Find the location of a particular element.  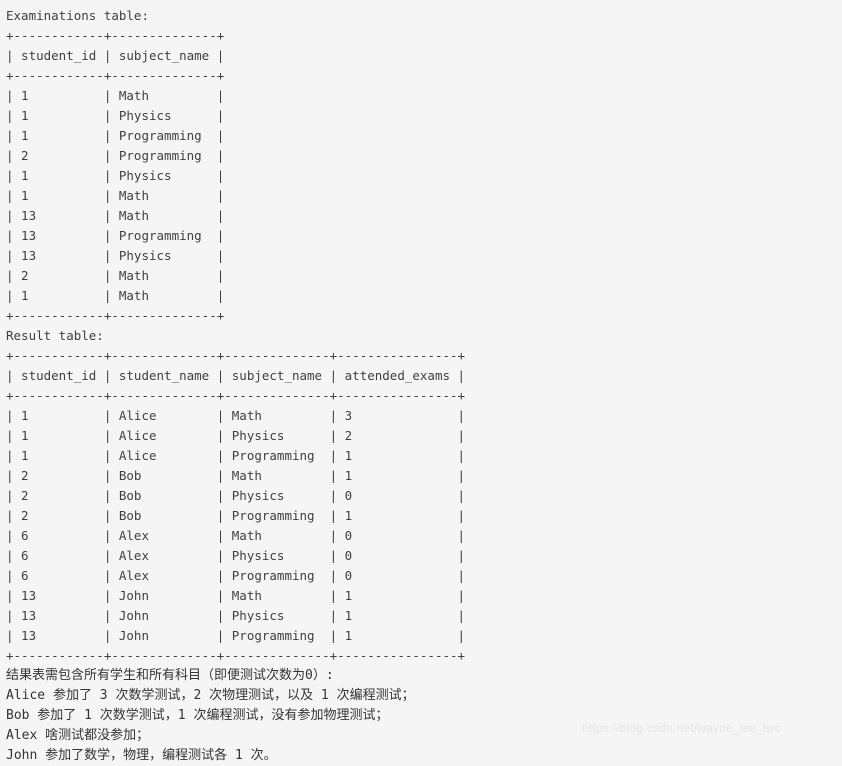

table-row: | 6 | Alex | Math | 0 | is located at coordinates (236, 535).